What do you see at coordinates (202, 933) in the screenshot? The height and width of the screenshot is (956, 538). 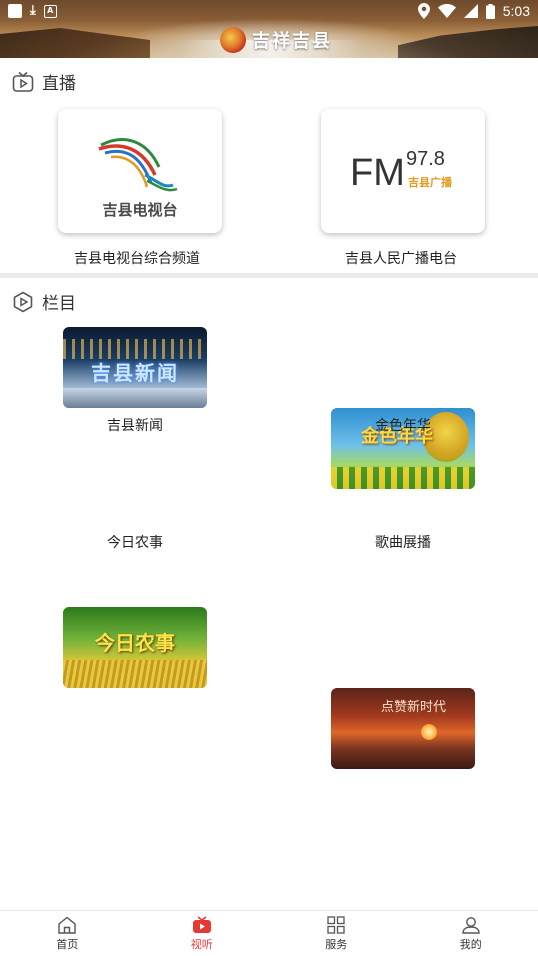 I see `nav-item-media: 视听` at bounding box center [202, 933].